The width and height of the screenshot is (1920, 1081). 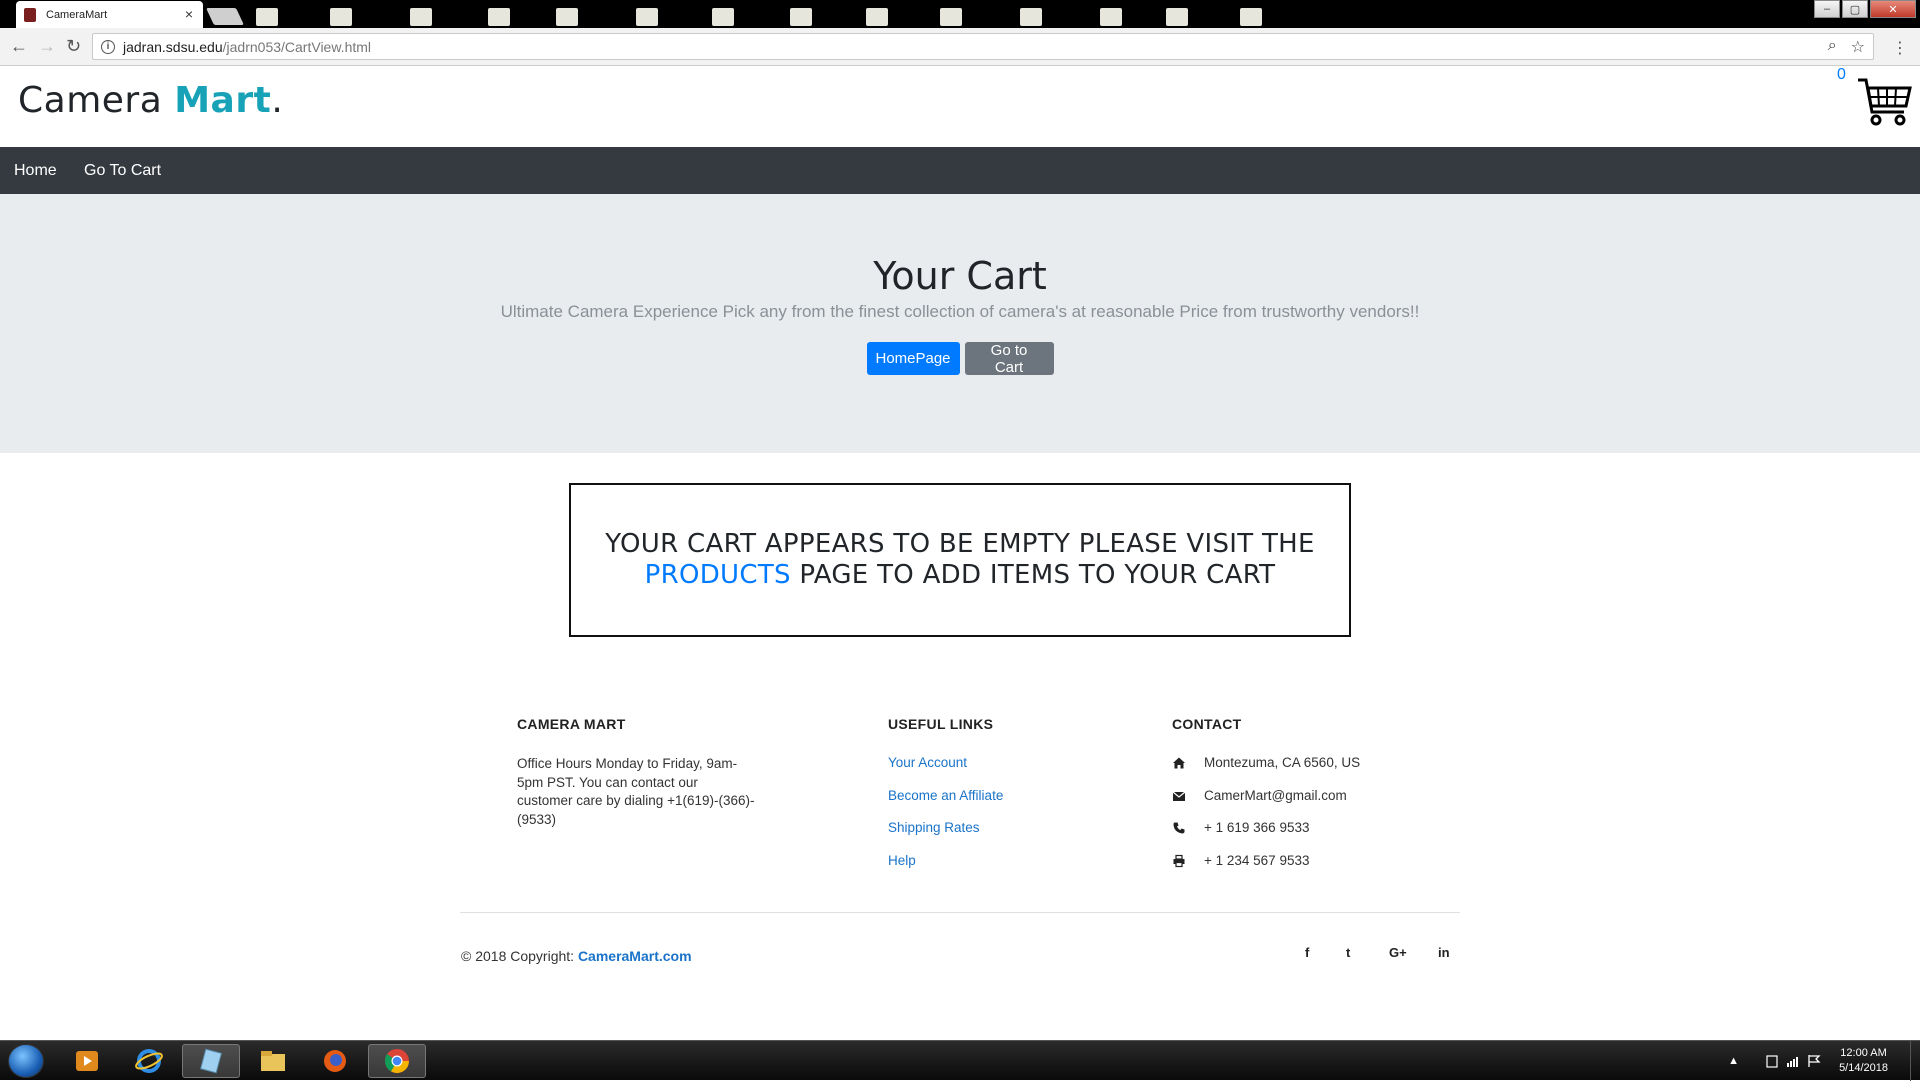 What do you see at coordinates (223, 100) in the screenshot?
I see `brand-accent: Mart` at bounding box center [223, 100].